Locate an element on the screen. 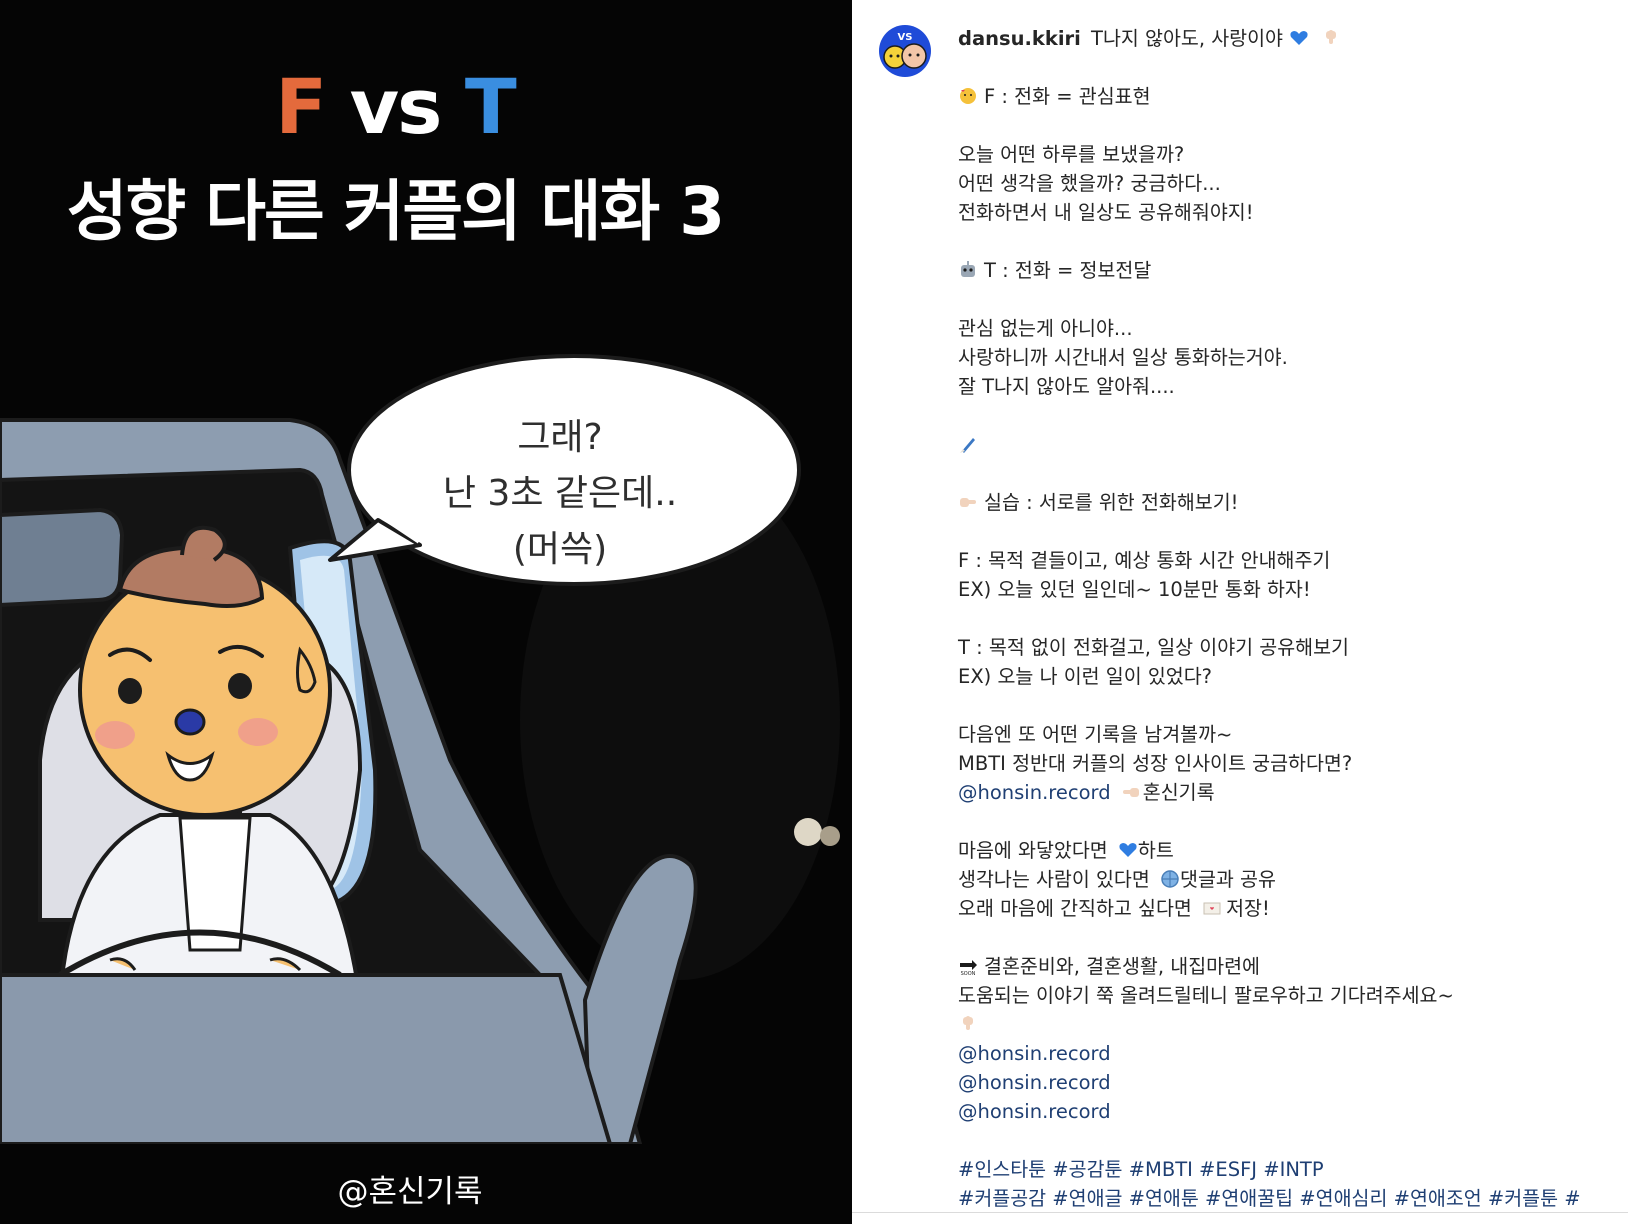  comic-watermark: @혼신기록 is located at coordinates (410, 1192).